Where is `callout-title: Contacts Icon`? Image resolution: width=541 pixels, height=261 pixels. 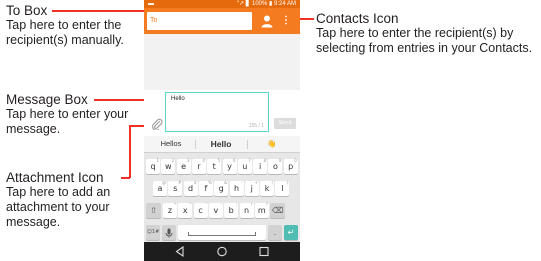
callout-title: Contacts Icon is located at coordinates (357, 18).